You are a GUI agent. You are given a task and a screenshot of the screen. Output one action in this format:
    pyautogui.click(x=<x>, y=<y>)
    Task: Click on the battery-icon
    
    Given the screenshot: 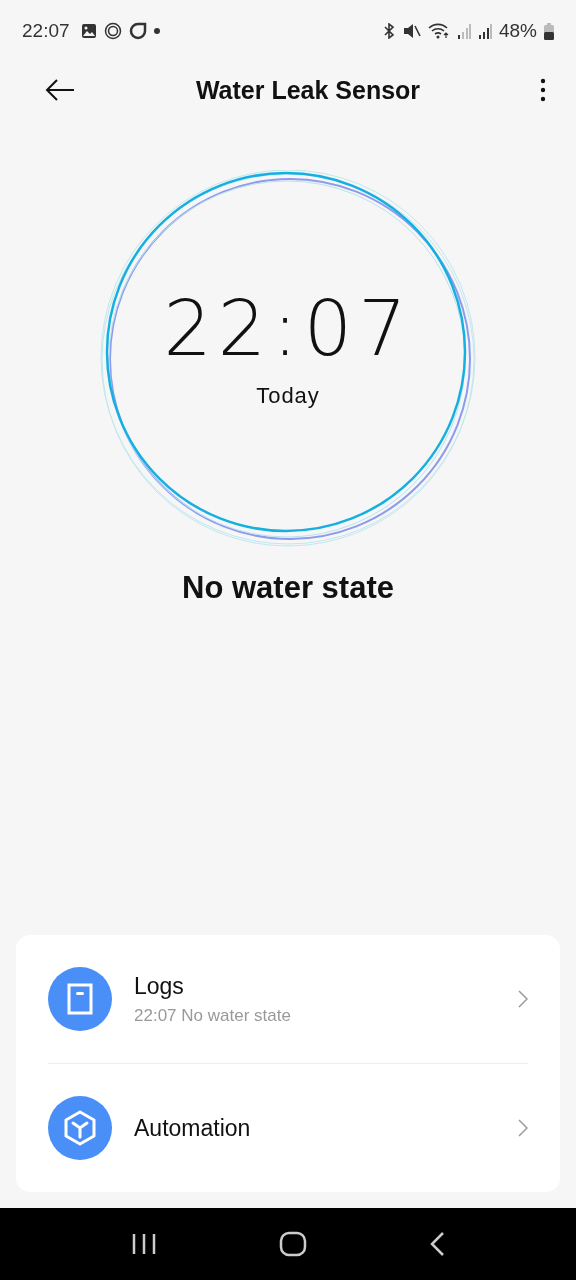 What is the action you would take?
    pyautogui.click(x=549, y=31)
    